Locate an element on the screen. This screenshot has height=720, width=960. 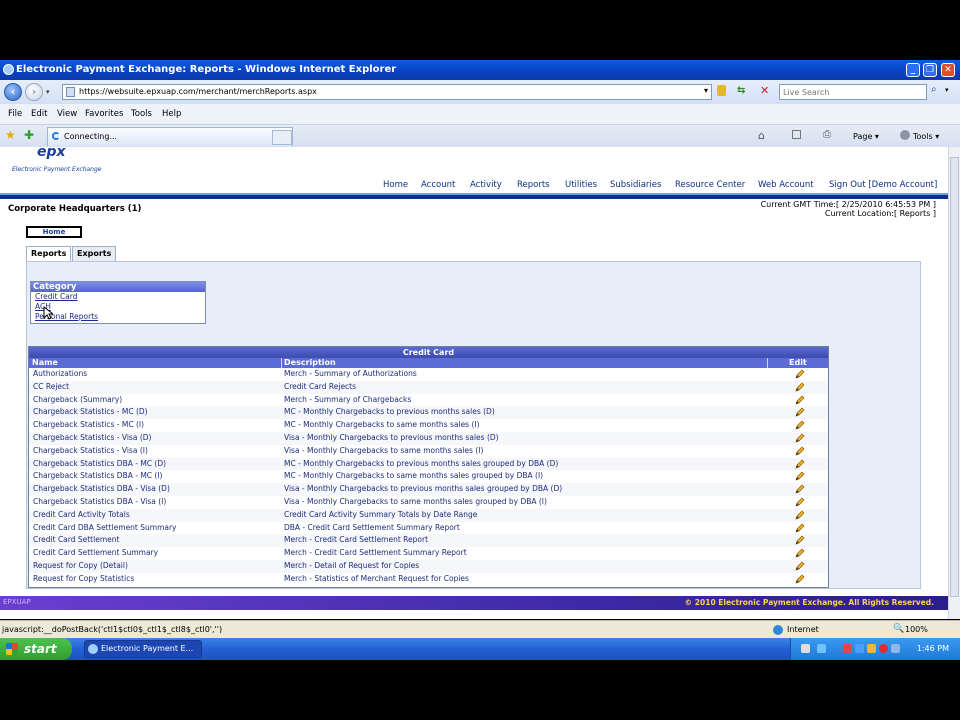
report-name-link: Chargeback Statistics DBA - MC (D) is located at coordinates (99, 464).